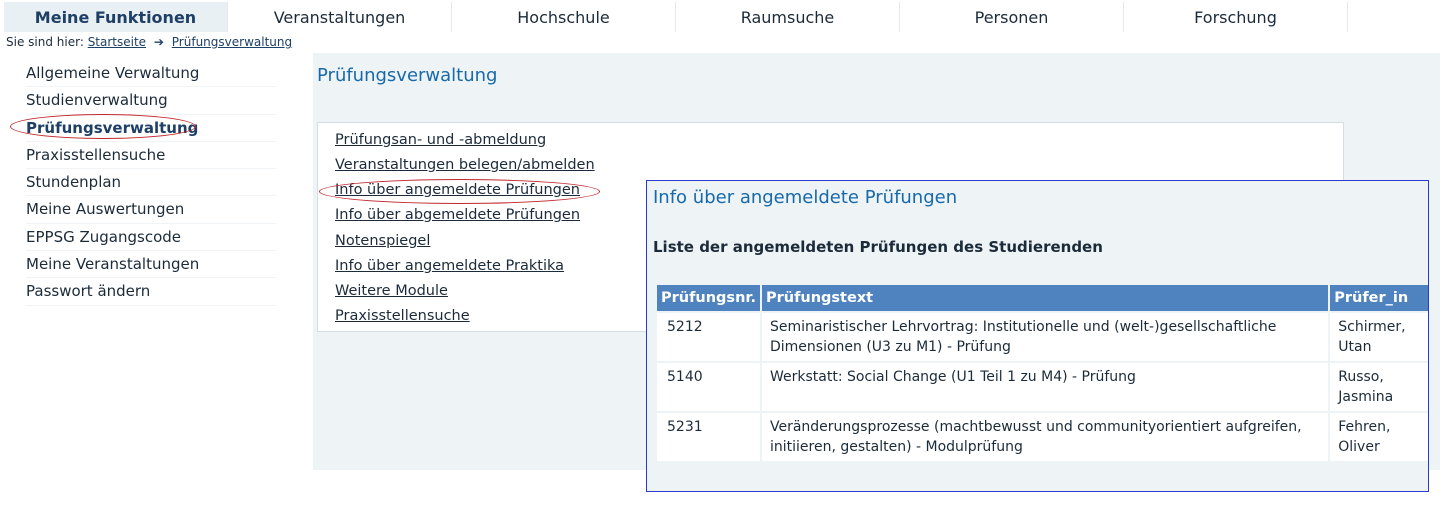  I want to click on link-weitere-module: Weitere Module, so click(391, 291).